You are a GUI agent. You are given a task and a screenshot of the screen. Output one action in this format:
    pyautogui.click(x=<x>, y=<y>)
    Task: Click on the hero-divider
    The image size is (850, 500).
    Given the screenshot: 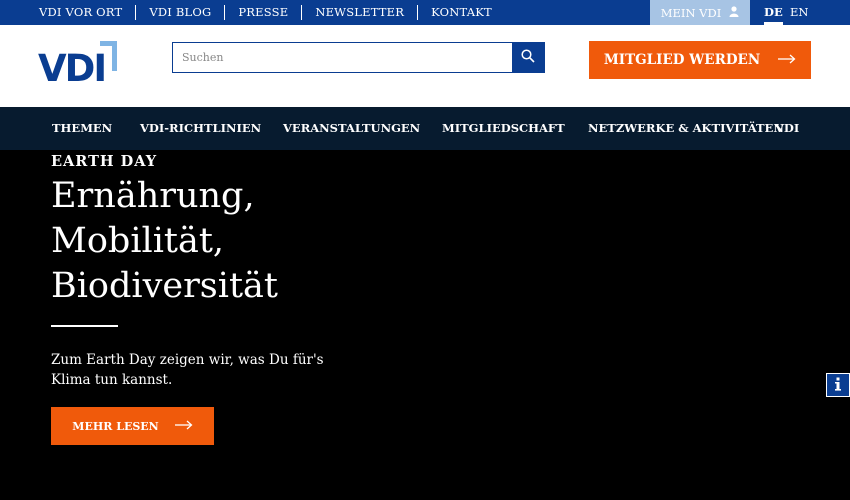 What is the action you would take?
    pyautogui.click(x=84, y=326)
    